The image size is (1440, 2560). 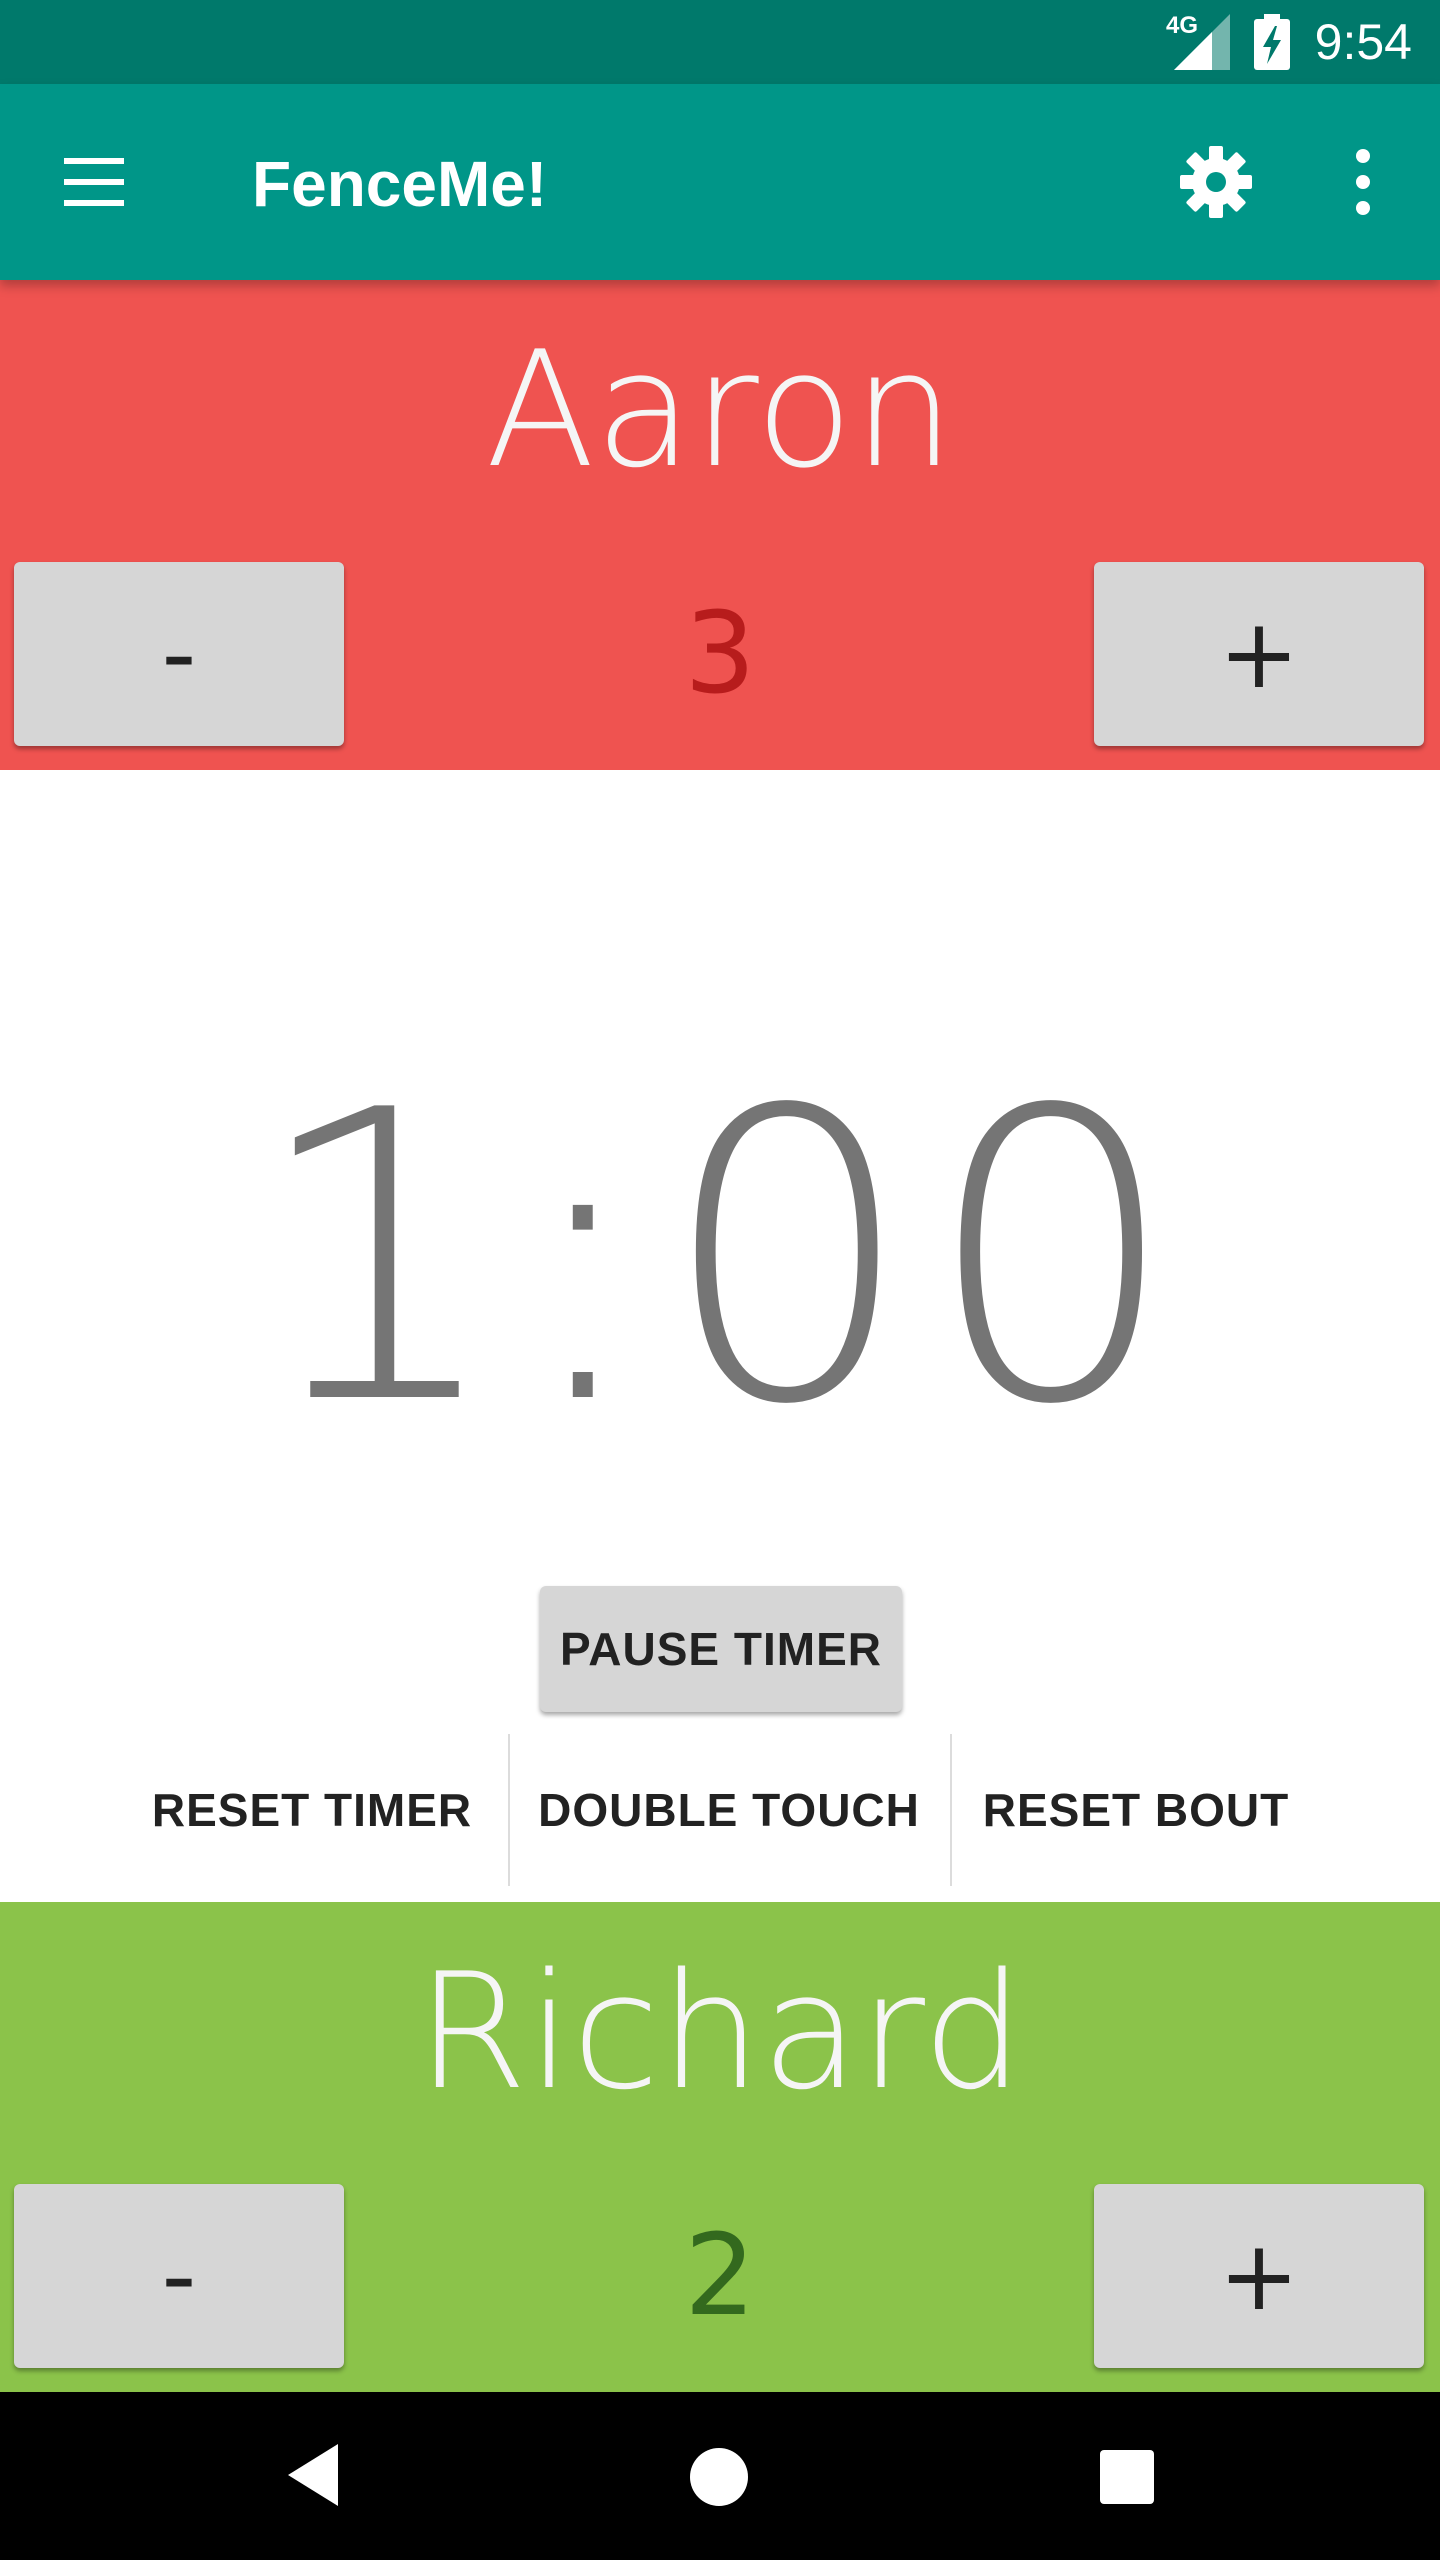 I want to click on fencer2-name: Richard, so click(x=720, y=2031).